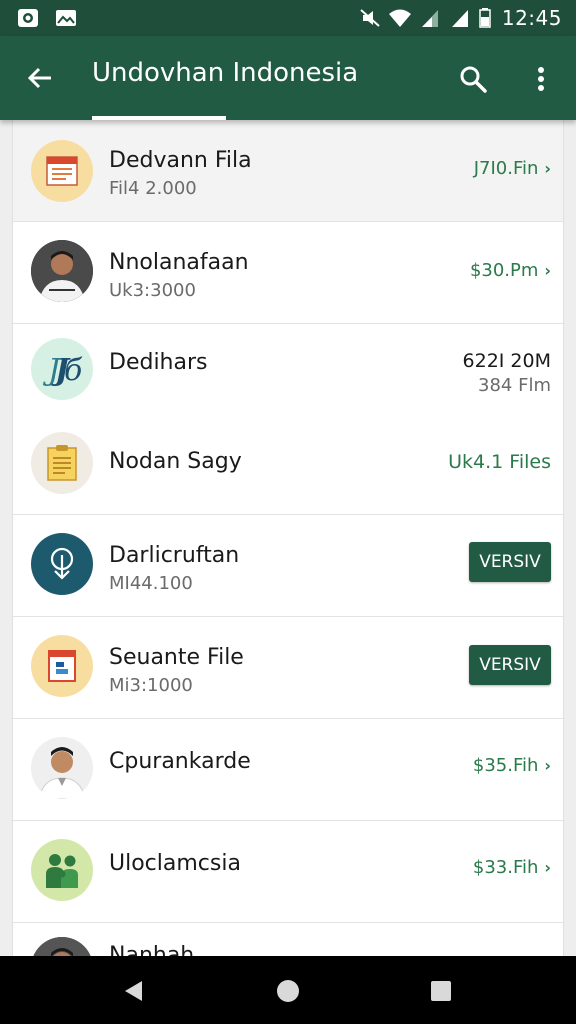 This screenshot has height=1024, width=576. I want to click on list-item: JJб Dedihars 622I 20M 384 Flm, so click(288, 371).